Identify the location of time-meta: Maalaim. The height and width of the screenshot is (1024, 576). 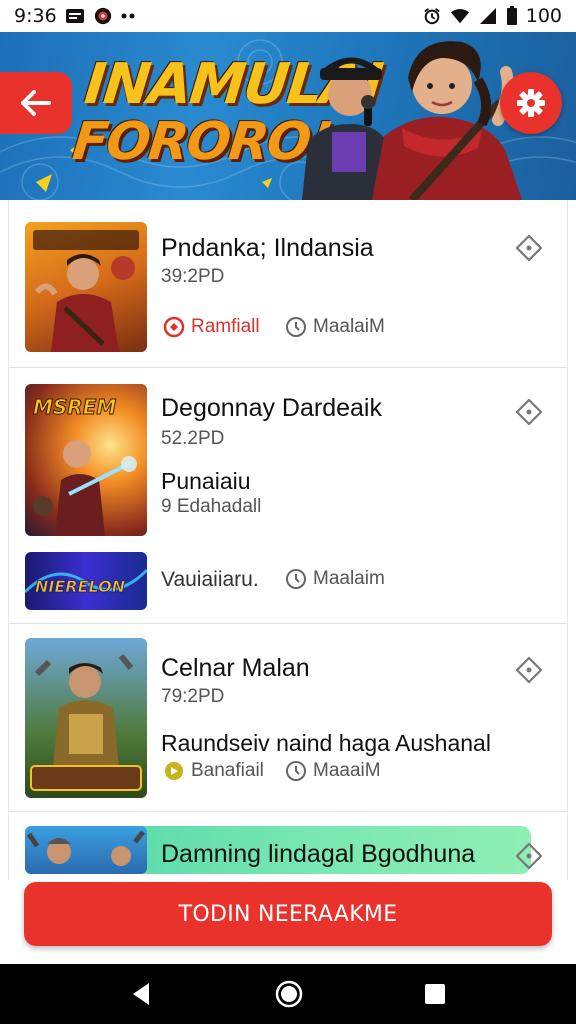
(335, 579).